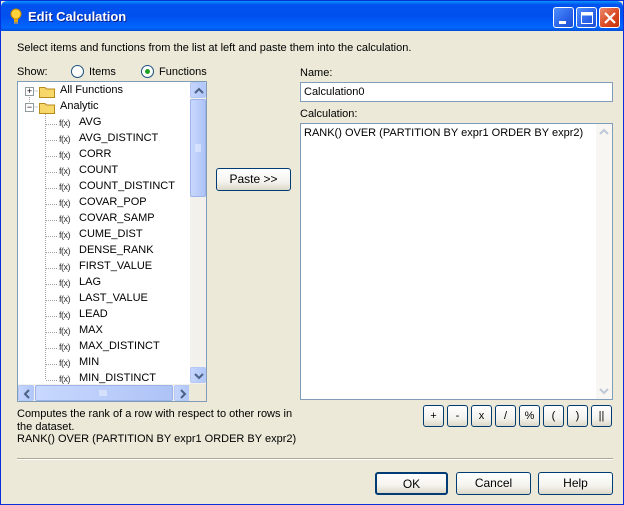  Describe the element at coordinates (456, 92) in the screenshot. I see `name-input` at that location.